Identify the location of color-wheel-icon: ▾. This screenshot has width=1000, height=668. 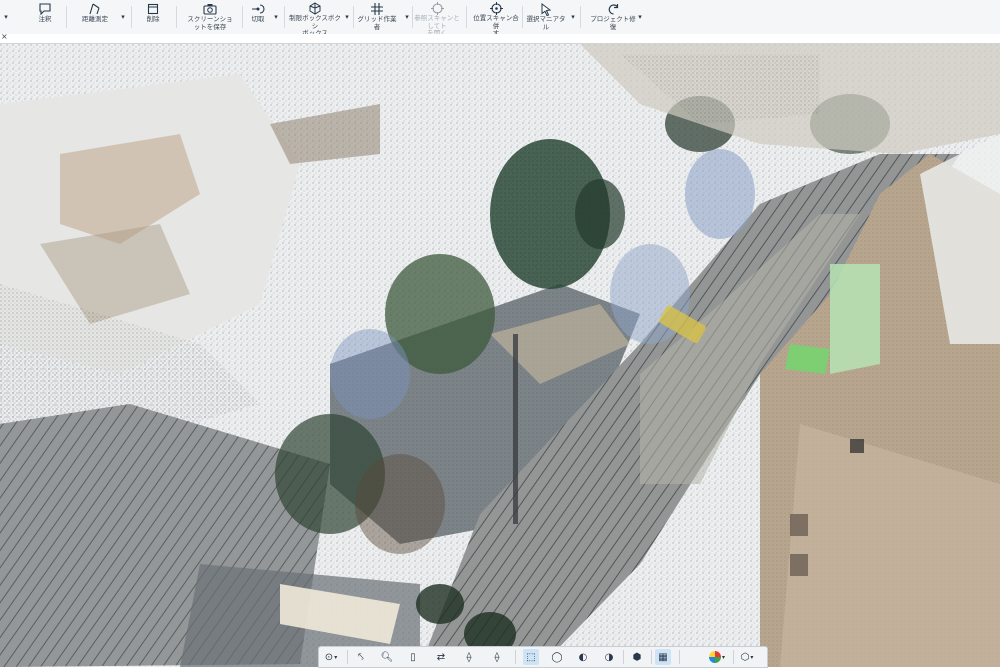
(717, 657).